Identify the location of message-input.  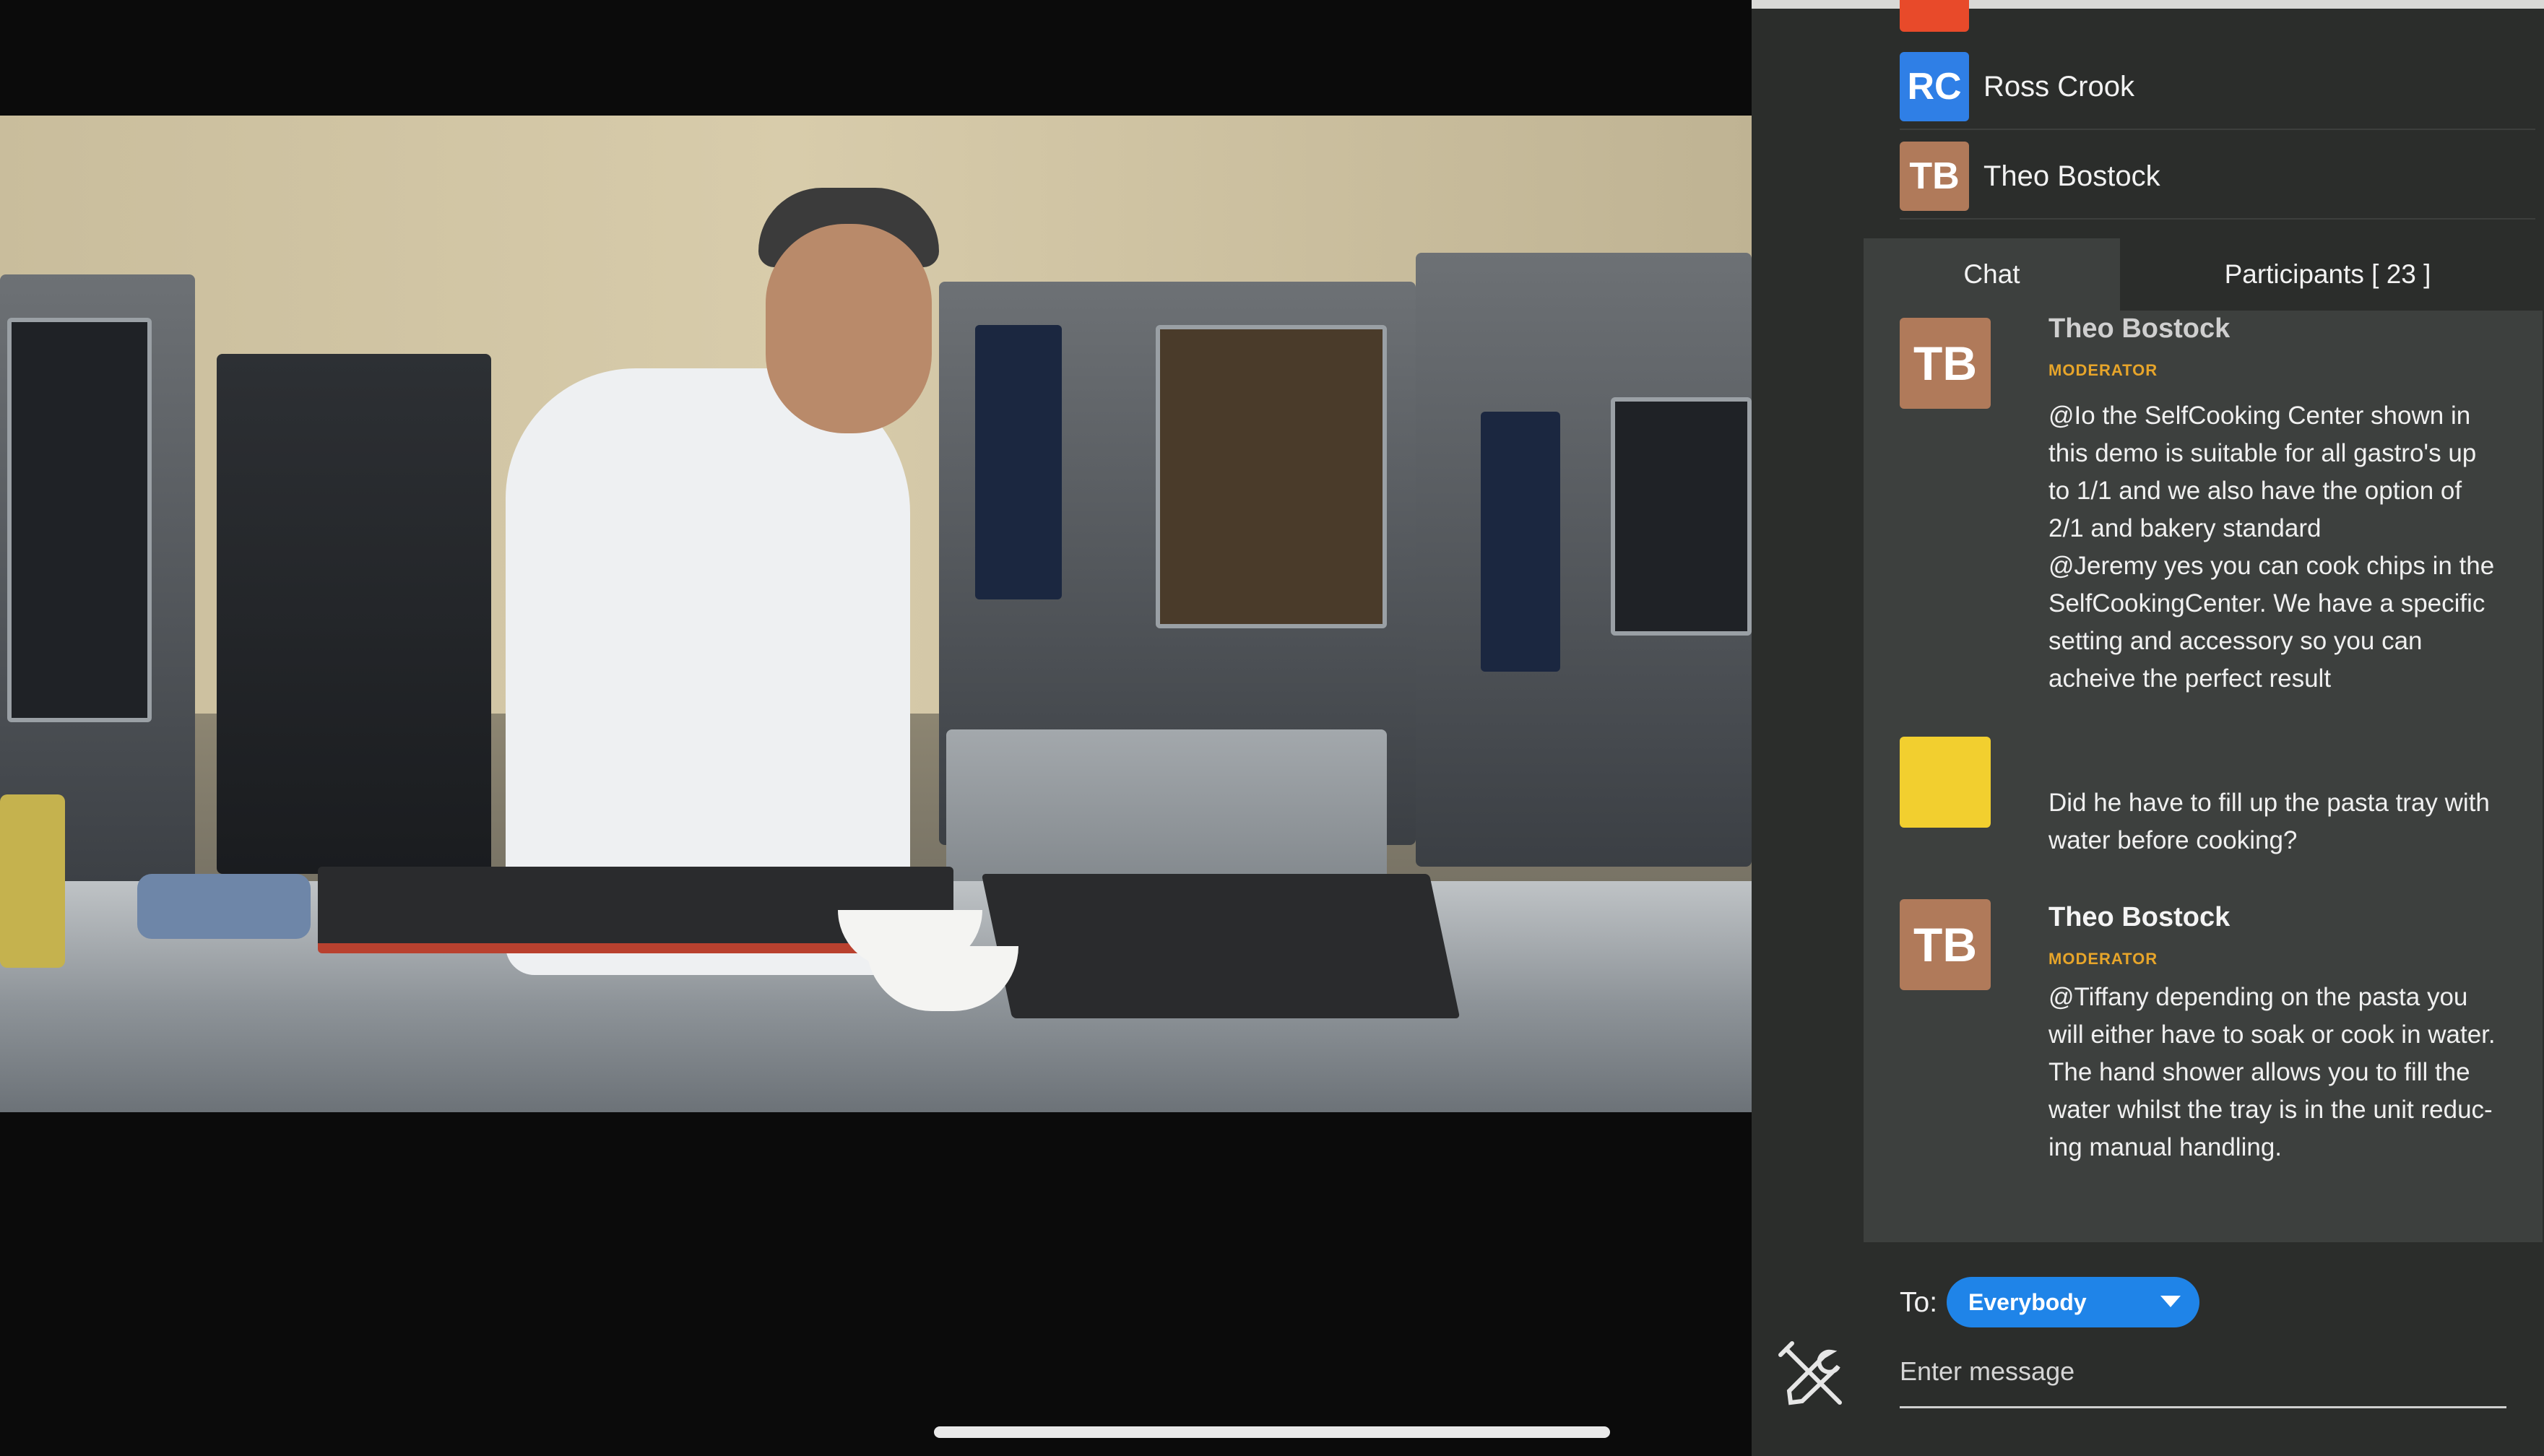
(2203, 1372).